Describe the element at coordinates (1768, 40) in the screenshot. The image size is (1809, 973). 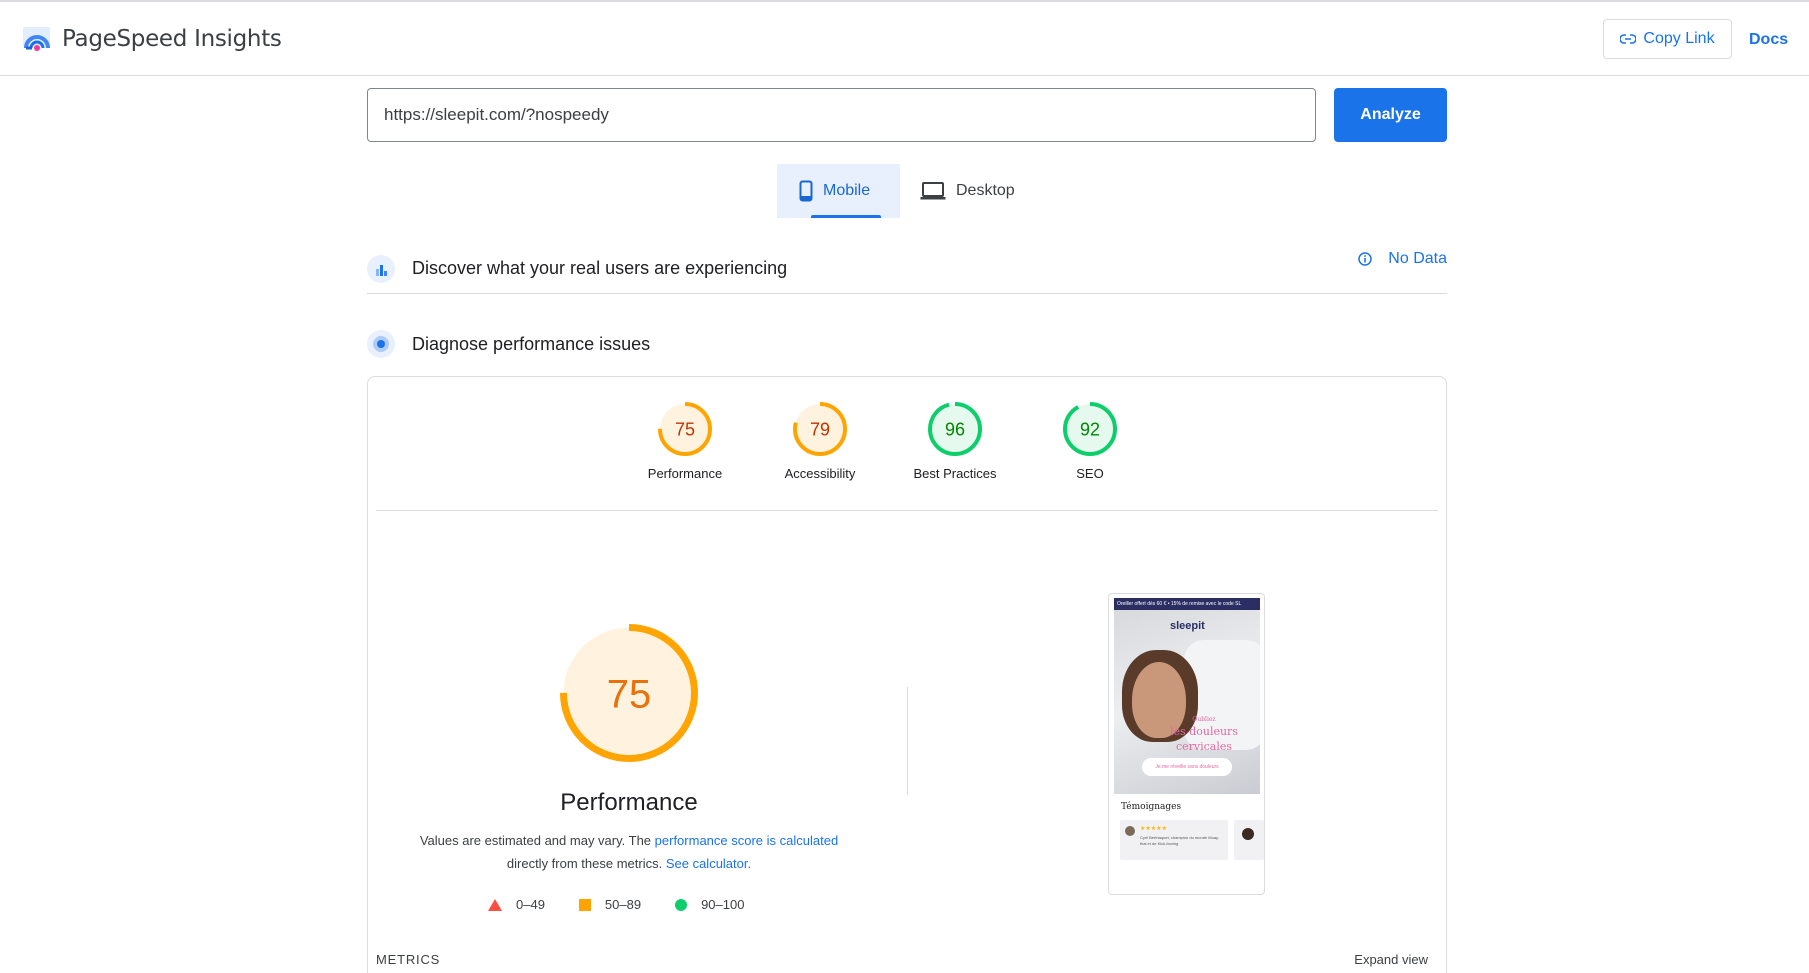
I see `docs-link: Docs` at that location.